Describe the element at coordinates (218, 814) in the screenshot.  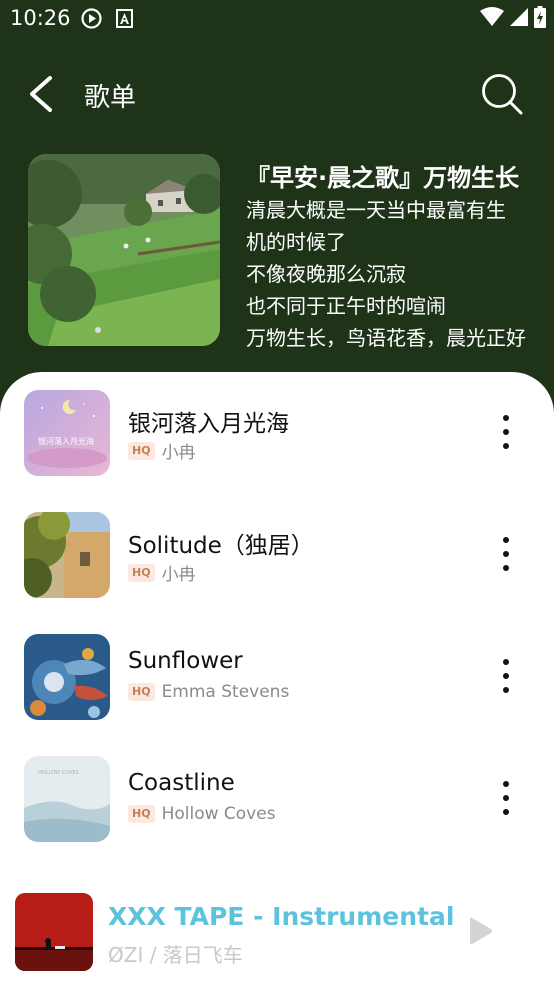
I see `song-artist: Hollow Coves` at that location.